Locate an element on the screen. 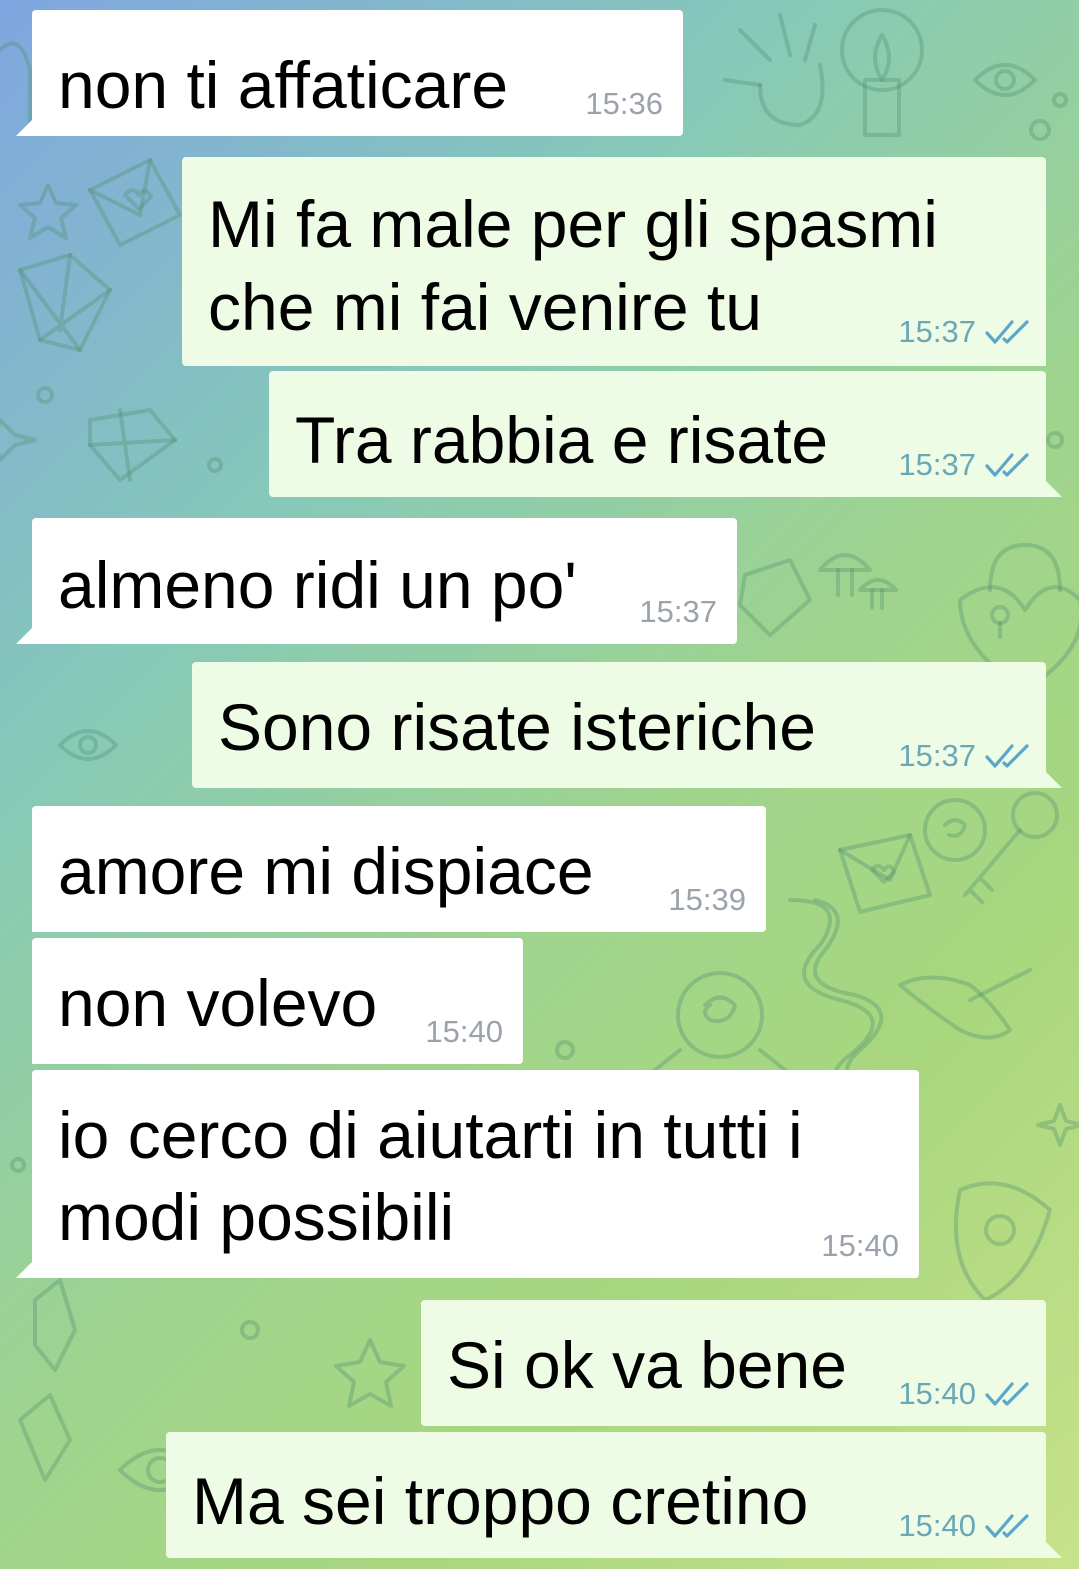  message-time: 15:36 is located at coordinates (624, 103).